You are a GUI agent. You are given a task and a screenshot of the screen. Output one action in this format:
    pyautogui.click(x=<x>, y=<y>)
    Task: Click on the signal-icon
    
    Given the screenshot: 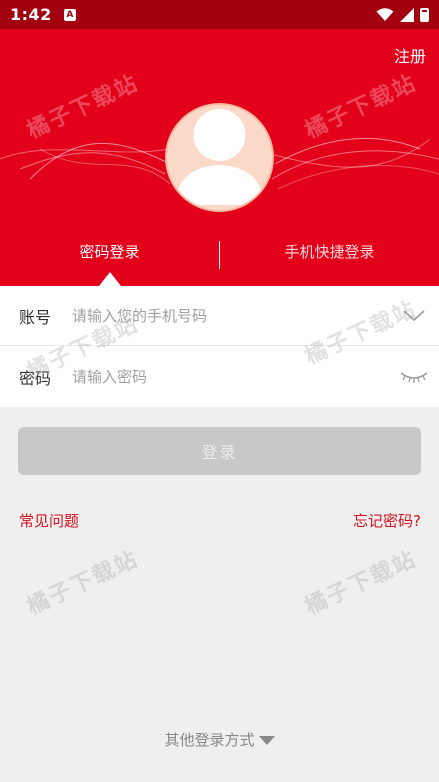 What is the action you would take?
    pyautogui.click(x=407, y=14)
    